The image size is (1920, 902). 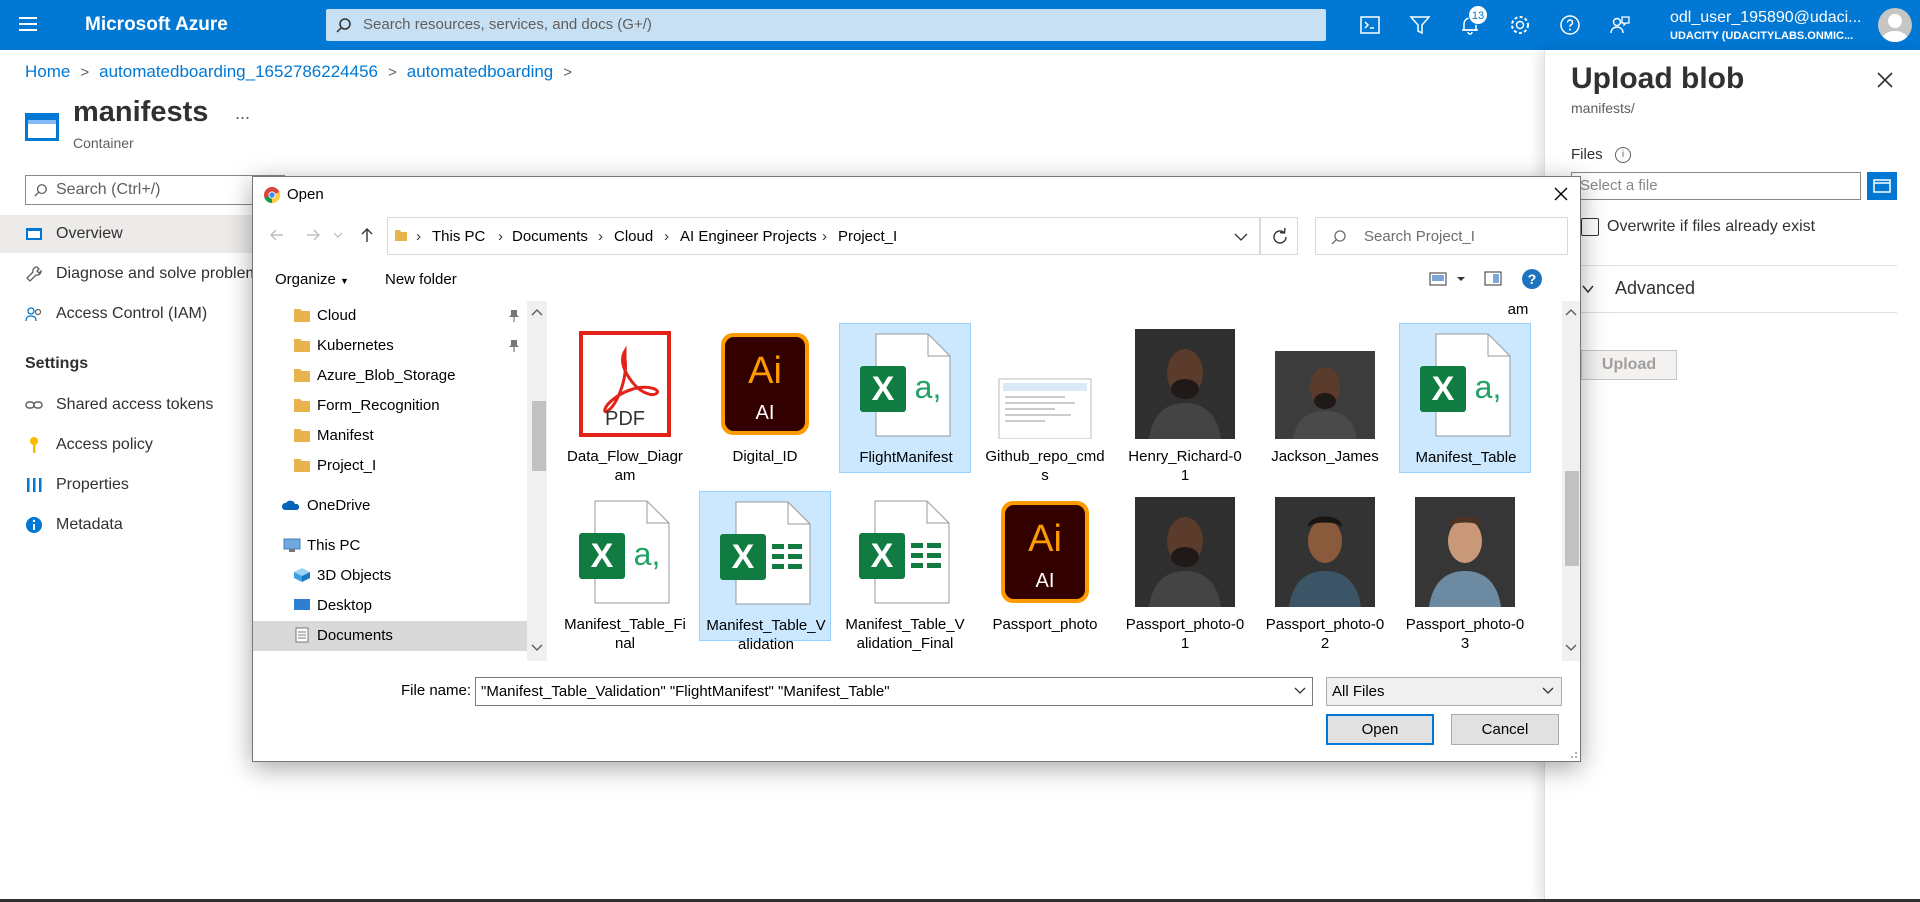 I want to click on file-type-select: All Files, so click(x=1444, y=691).